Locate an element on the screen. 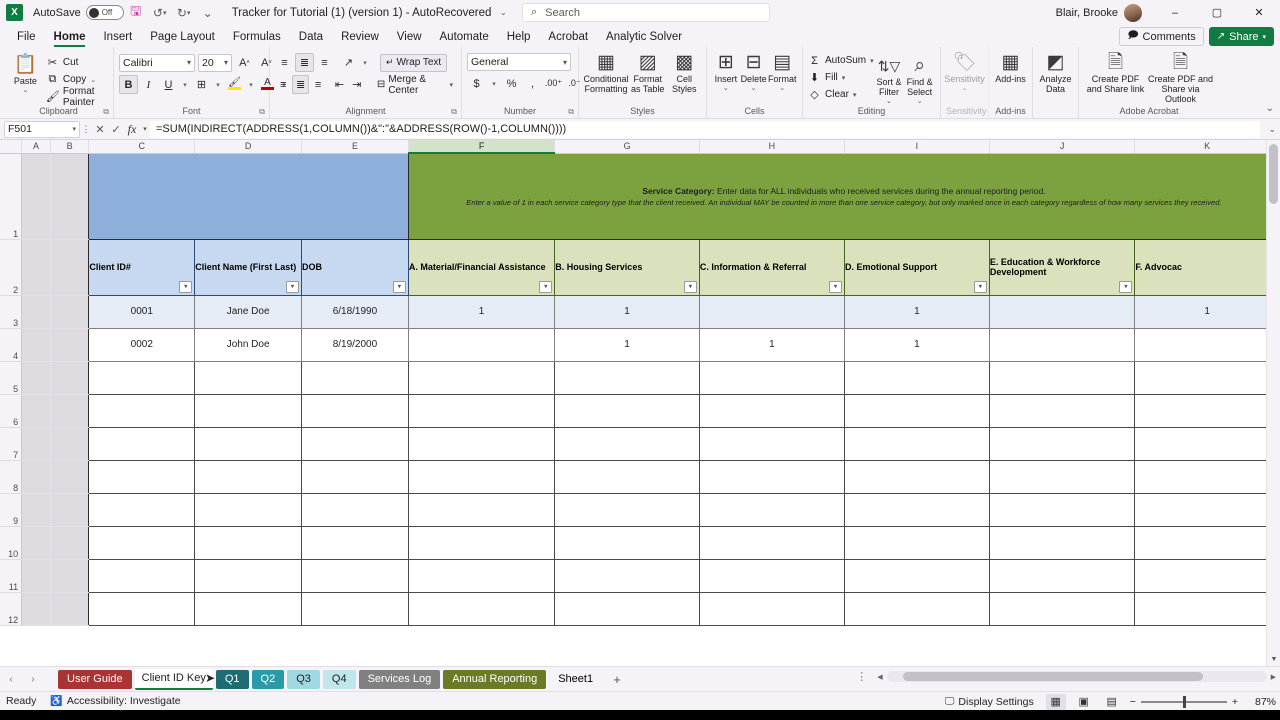 Image resolution: width=1280 pixels, height=720 pixels. orientation-icon: ↗ is located at coordinates (348, 62).